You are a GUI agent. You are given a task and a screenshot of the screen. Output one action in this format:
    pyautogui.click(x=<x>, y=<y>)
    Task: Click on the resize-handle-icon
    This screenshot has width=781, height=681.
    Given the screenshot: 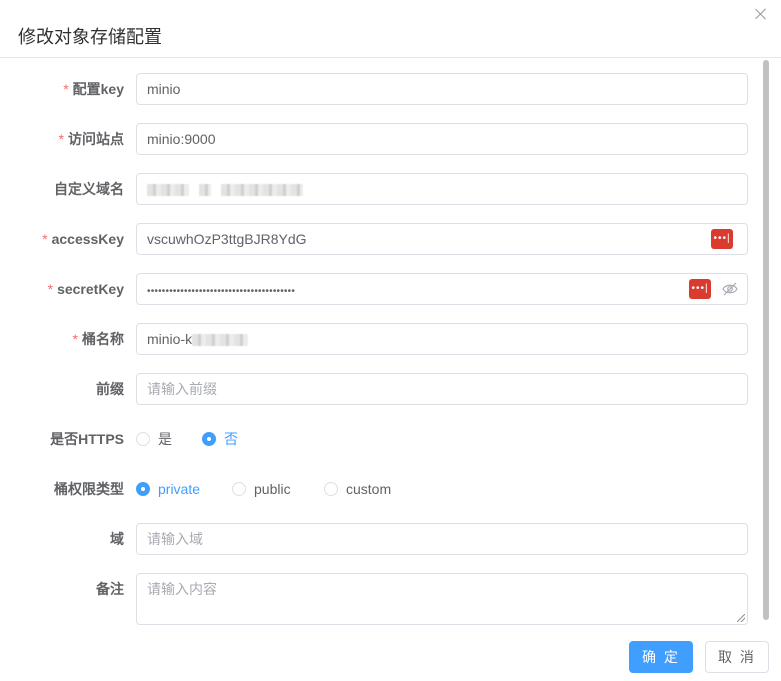 What is the action you would take?
    pyautogui.click(x=741, y=618)
    